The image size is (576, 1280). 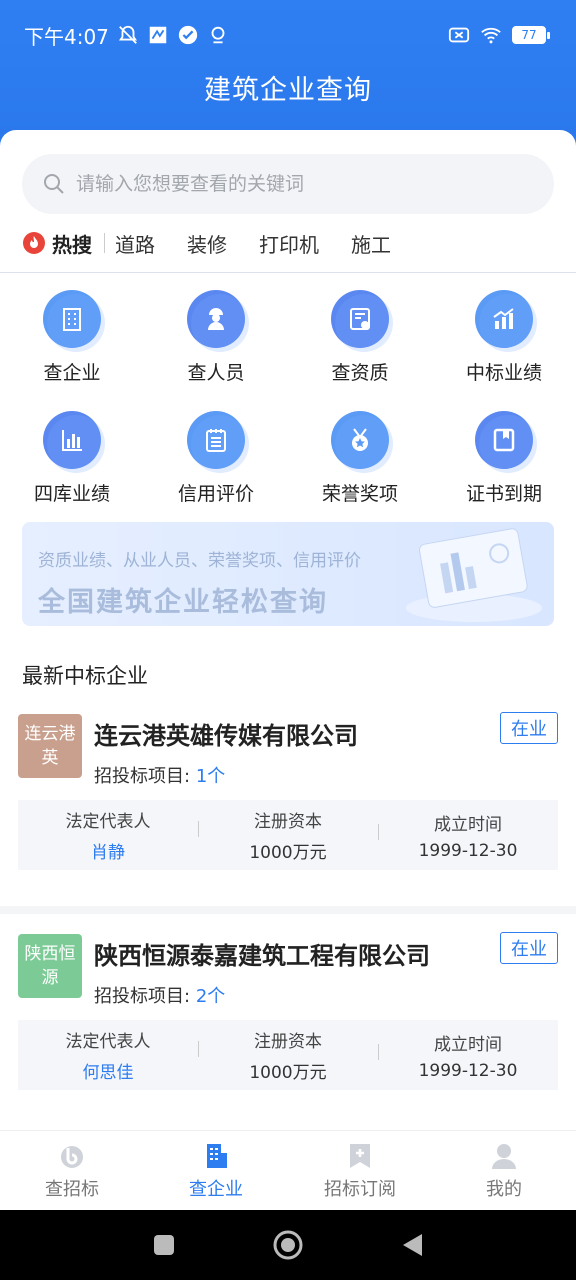 What do you see at coordinates (216, 1189) in the screenshot?
I see `nav-label: 查企业` at bounding box center [216, 1189].